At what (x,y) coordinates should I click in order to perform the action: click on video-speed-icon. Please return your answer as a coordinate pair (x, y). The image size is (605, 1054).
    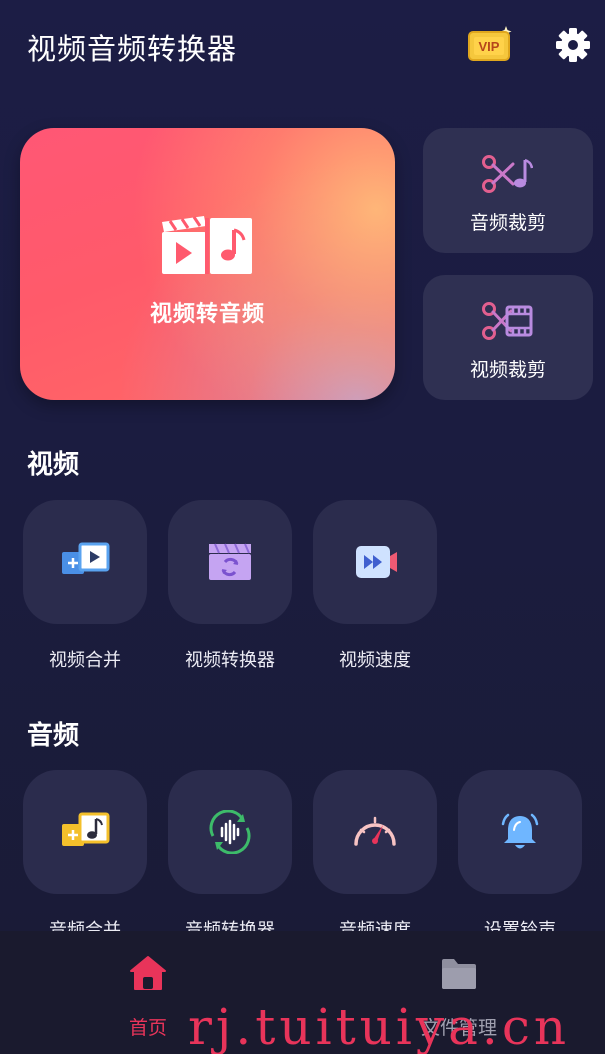
    Looking at the image, I should click on (376, 562).